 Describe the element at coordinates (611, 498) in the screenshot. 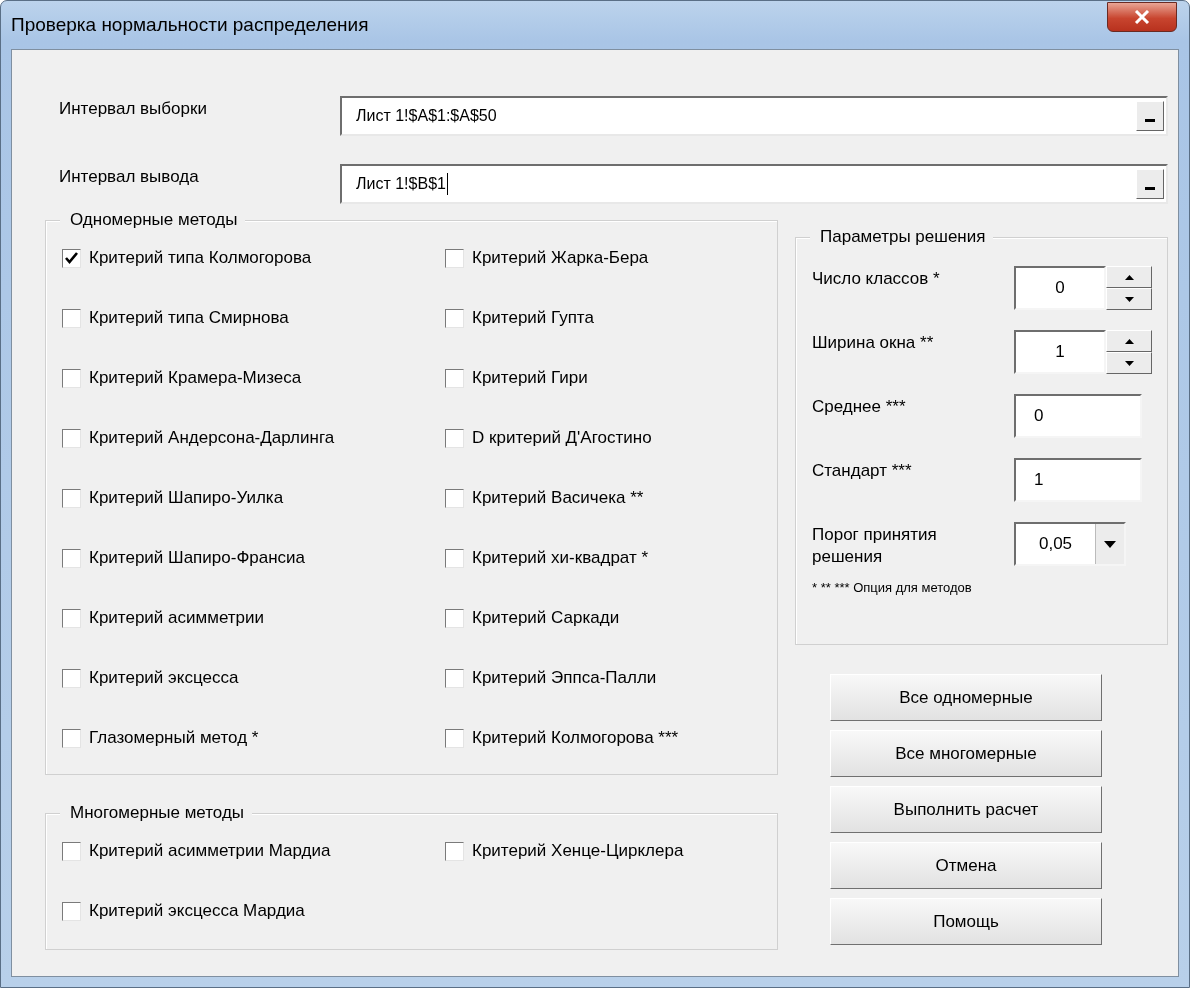

I see `checkbox: Критерий Васичека **` at that location.